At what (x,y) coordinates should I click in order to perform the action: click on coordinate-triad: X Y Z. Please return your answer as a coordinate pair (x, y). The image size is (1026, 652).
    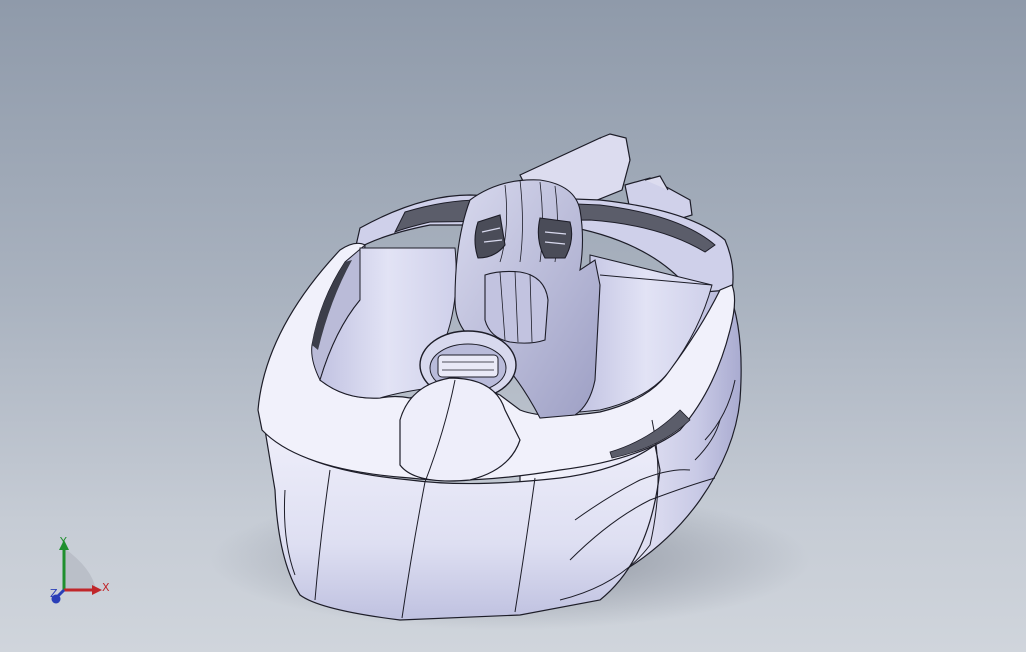
    Looking at the image, I should click on (85, 570).